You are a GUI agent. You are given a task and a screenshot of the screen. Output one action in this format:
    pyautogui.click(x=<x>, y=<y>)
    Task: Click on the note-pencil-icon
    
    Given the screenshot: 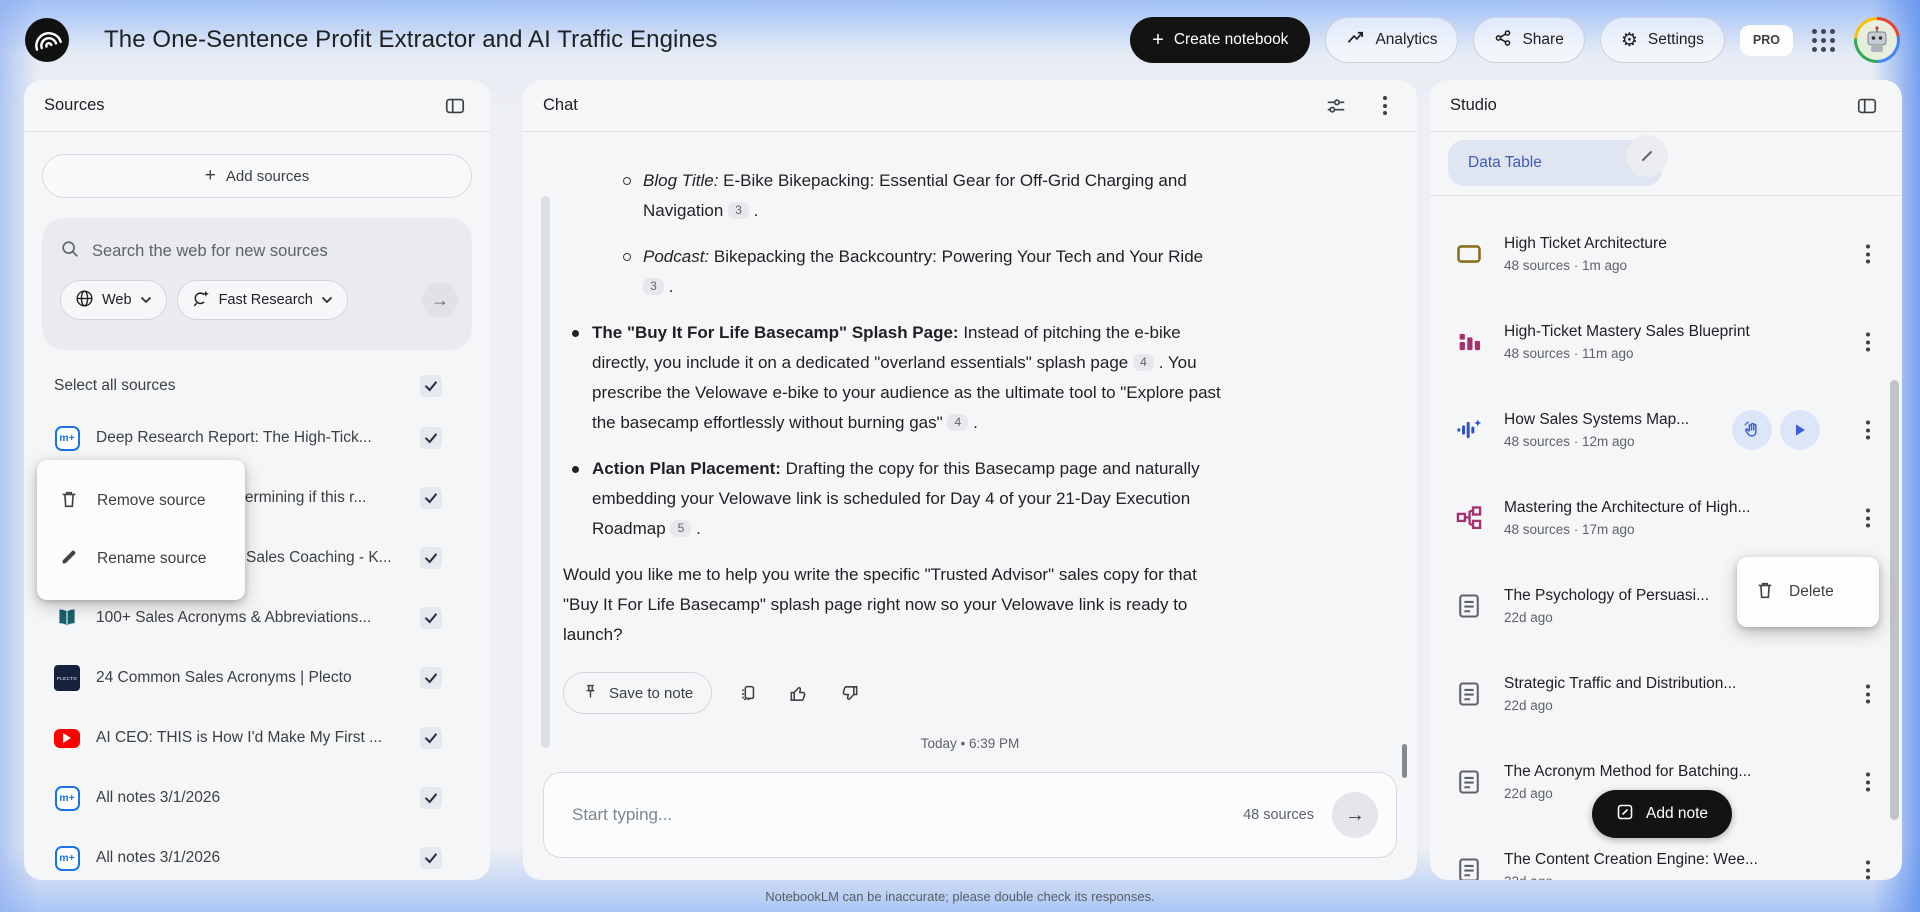 What is the action you would take?
    pyautogui.click(x=1625, y=814)
    